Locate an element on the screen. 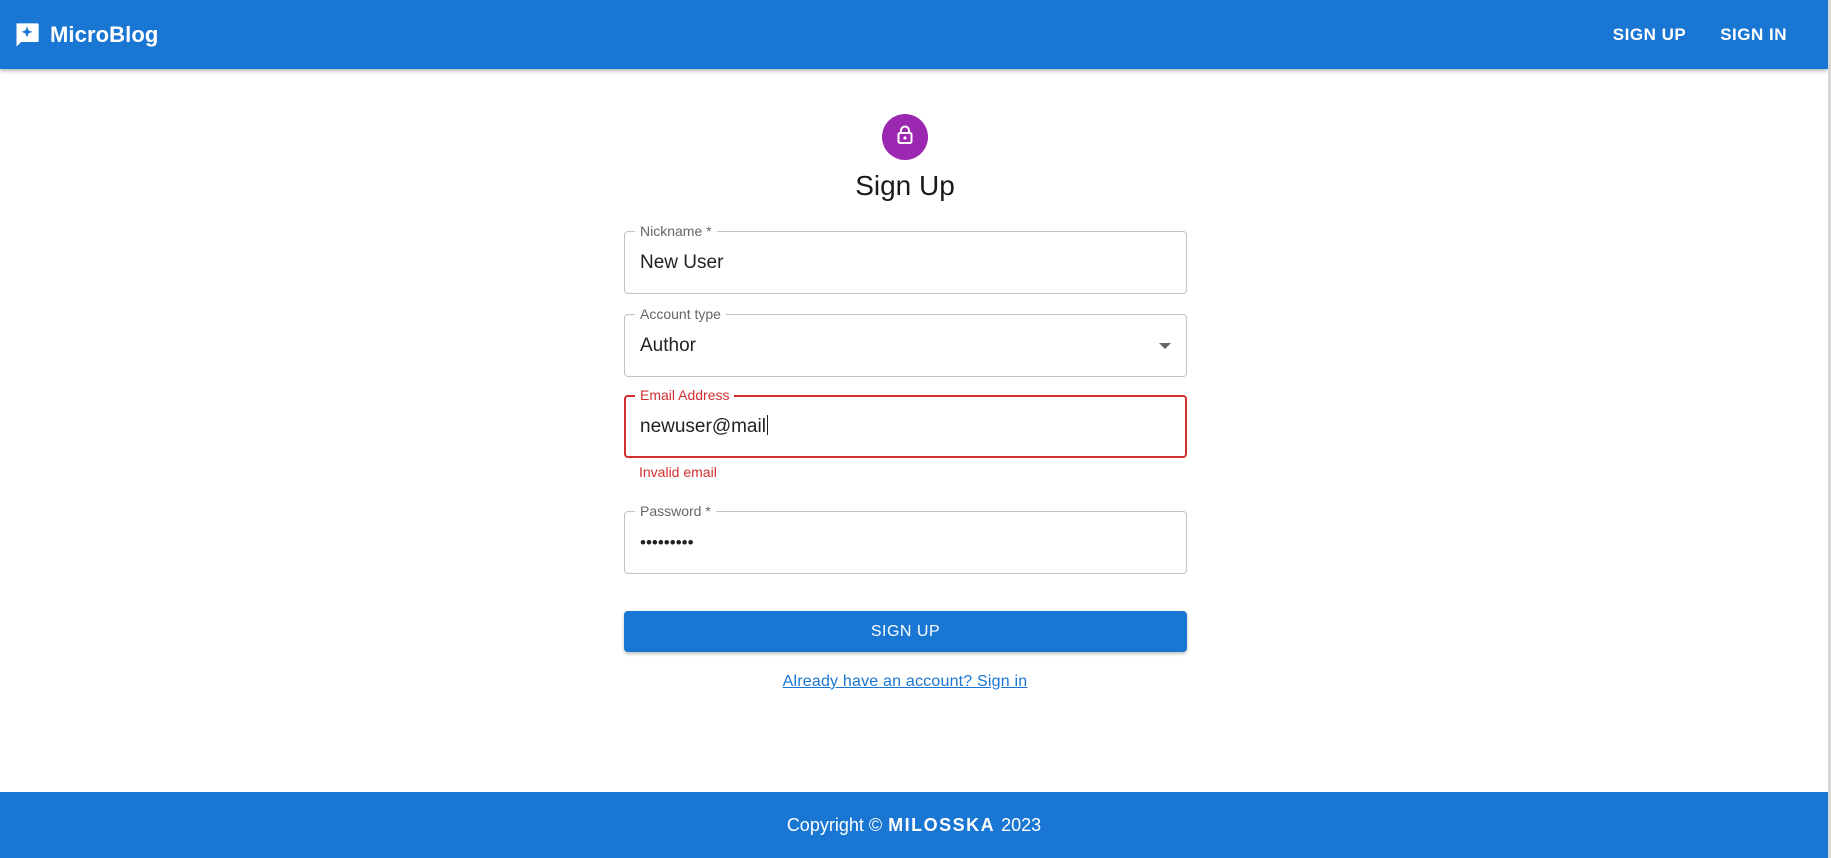 The height and width of the screenshot is (858, 1831). lock-avatar is located at coordinates (905, 137).